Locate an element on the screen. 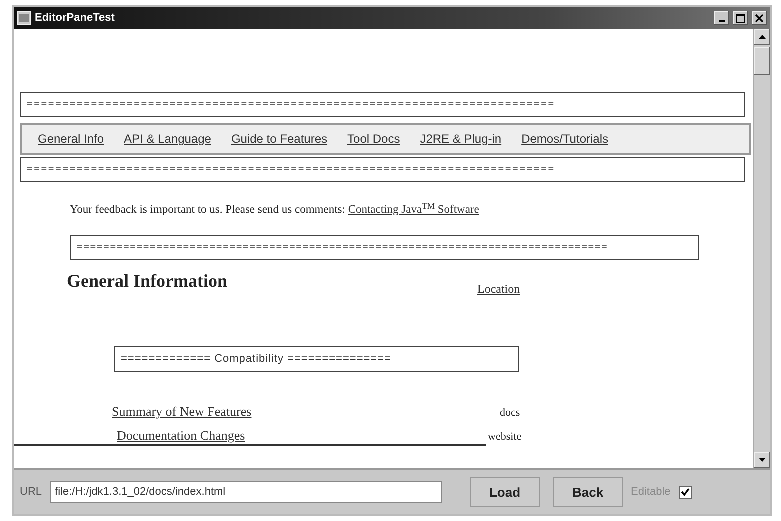  note-text: website is located at coordinates (505, 438).